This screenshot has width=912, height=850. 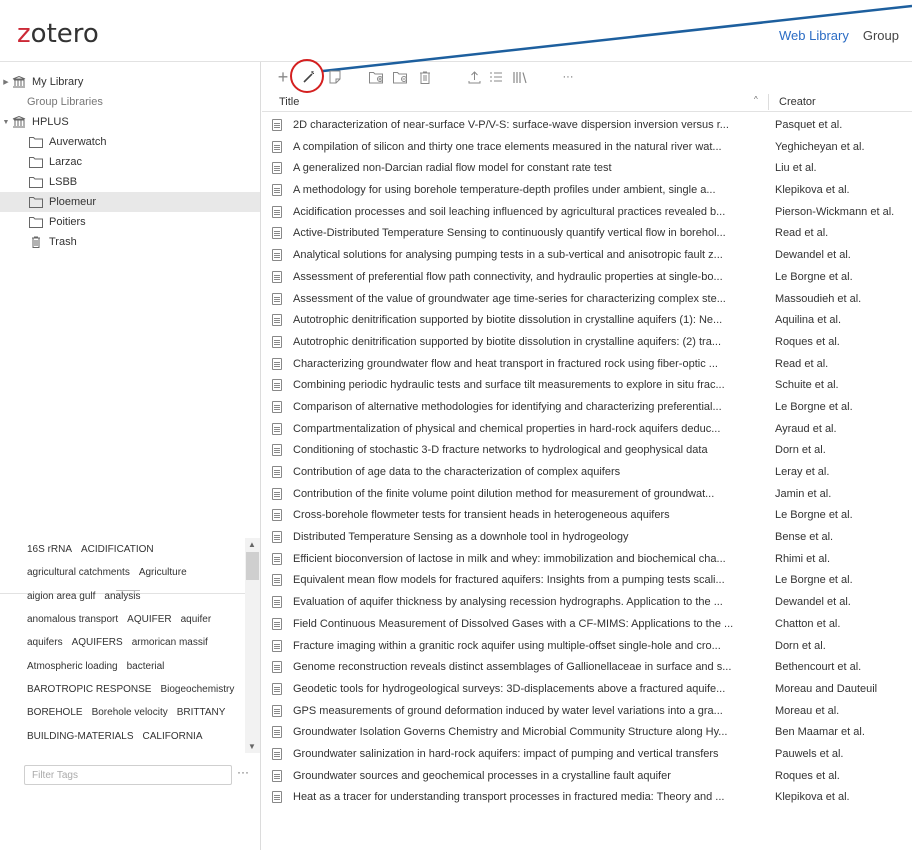 What do you see at coordinates (80, 736) in the screenshot?
I see `tag-item: BUILDING-MATERIALS` at bounding box center [80, 736].